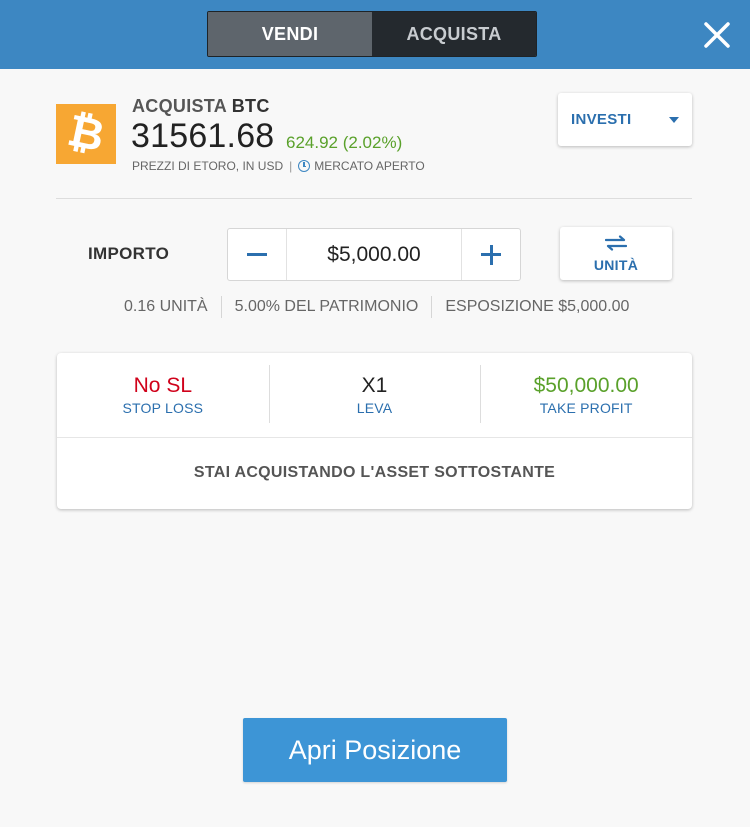 Image resolution: width=750 pixels, height=827 pixels. I want to click on caret-down-icon, so click(674, 120).